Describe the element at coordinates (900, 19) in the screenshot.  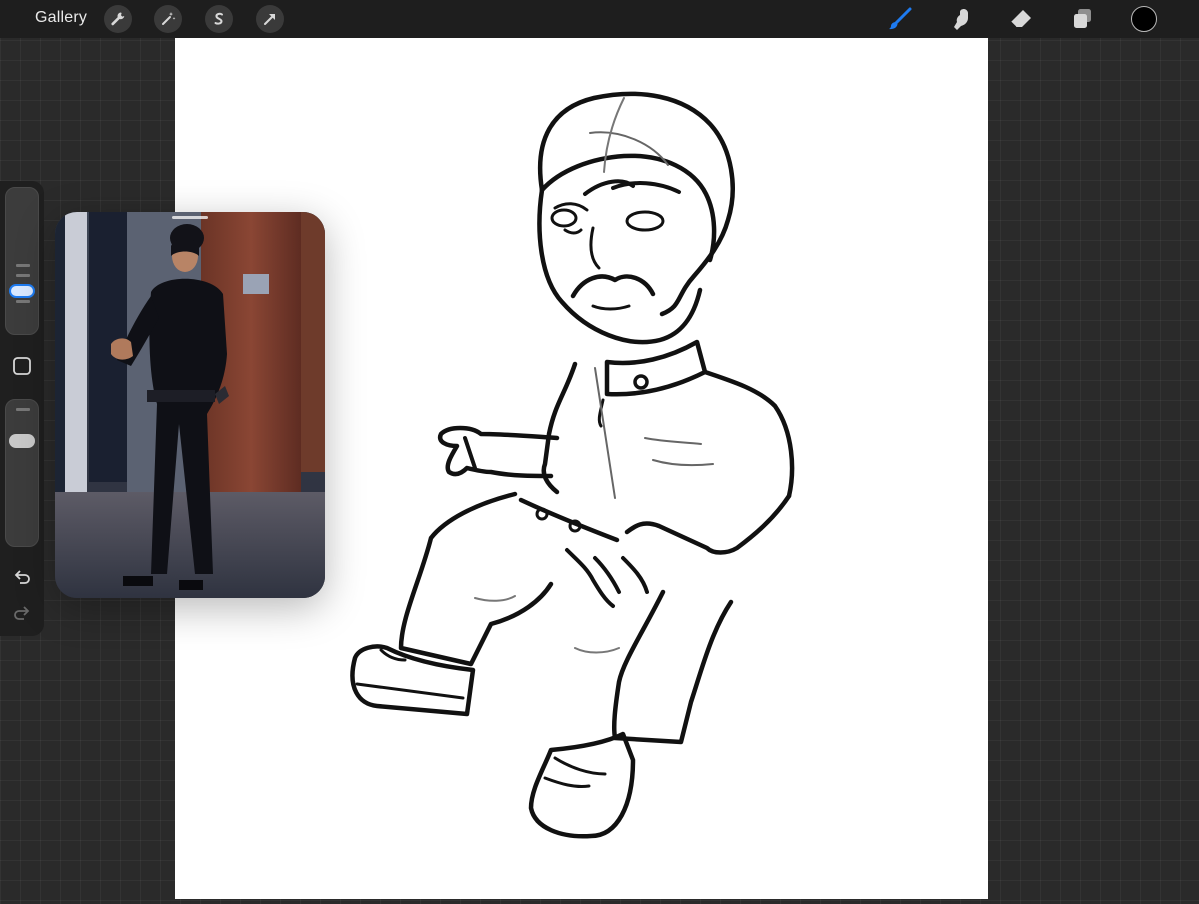
I see `brush-icon` at that location.